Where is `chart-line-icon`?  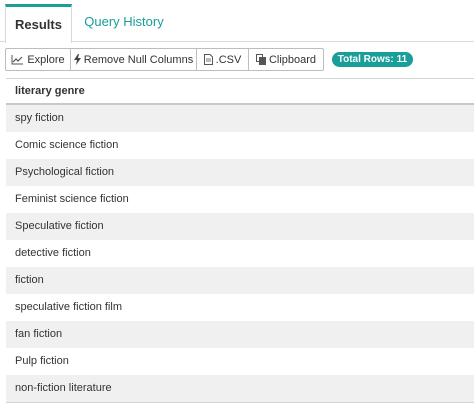
chart-line-icon is located at coordinates (17, 59).